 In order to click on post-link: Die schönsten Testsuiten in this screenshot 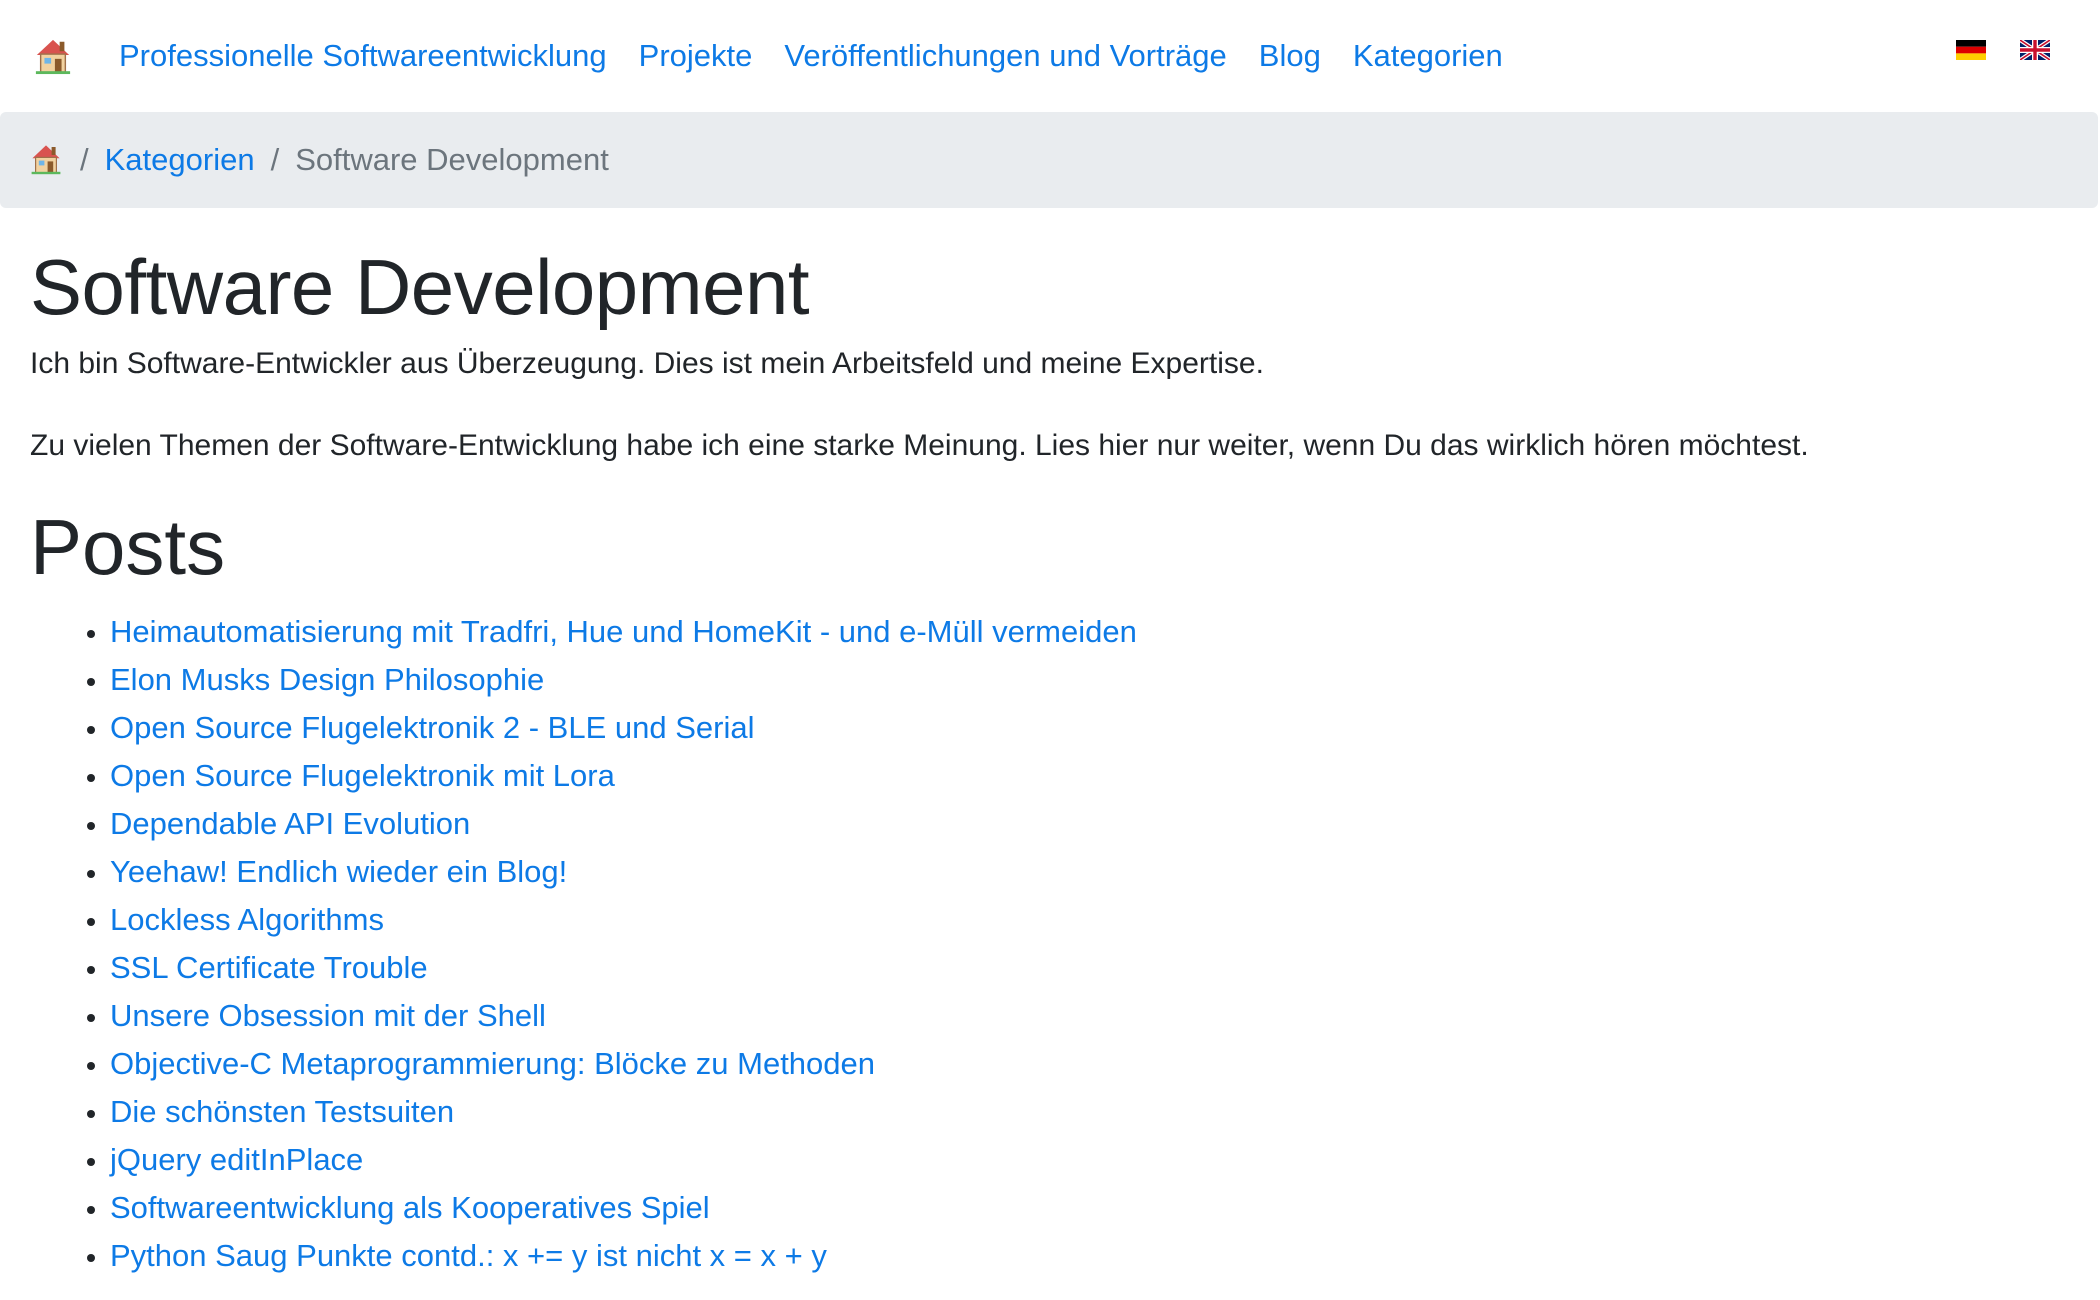, I will do `click(282, 1111)`.